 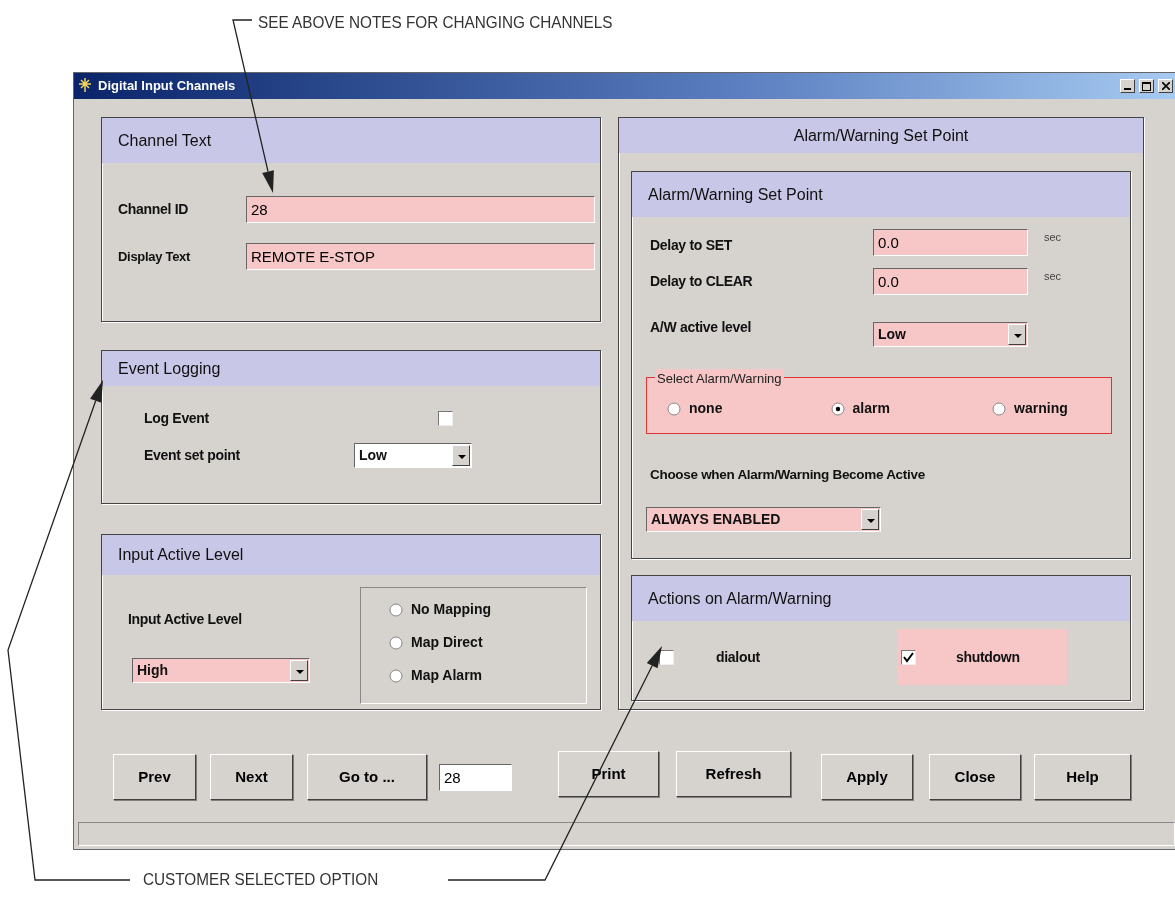 I want to click on option-label: none, so click(x=706, y=408).